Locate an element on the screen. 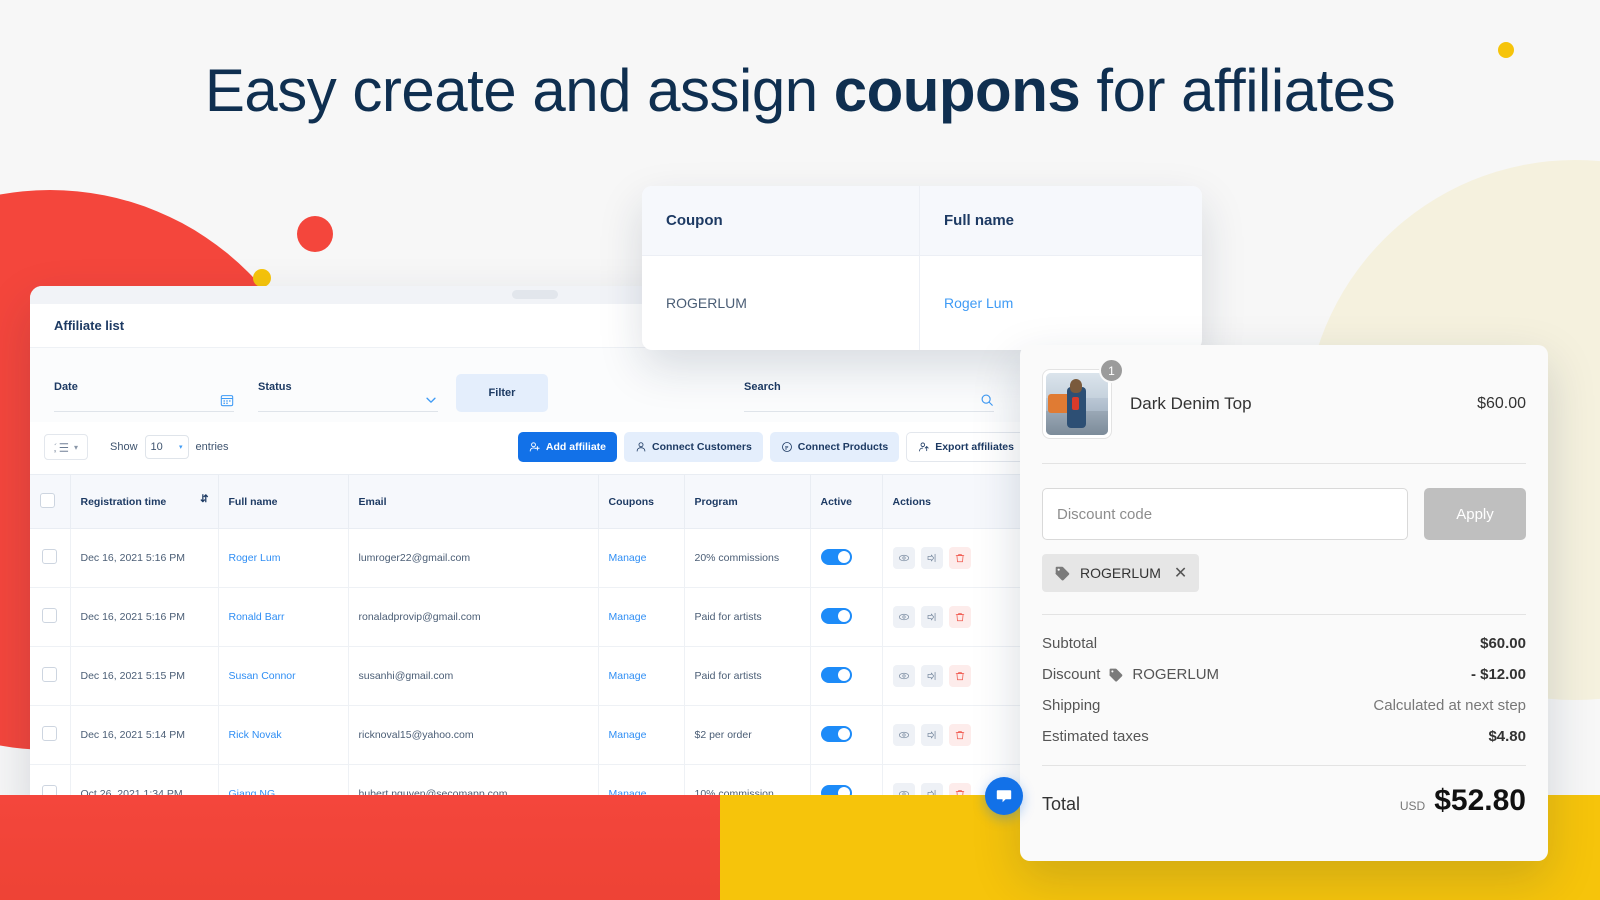 This screenshot has width=1600, height=900. coupon-affiliate-name: Roger Lum is located at coordinates (1061, 303).